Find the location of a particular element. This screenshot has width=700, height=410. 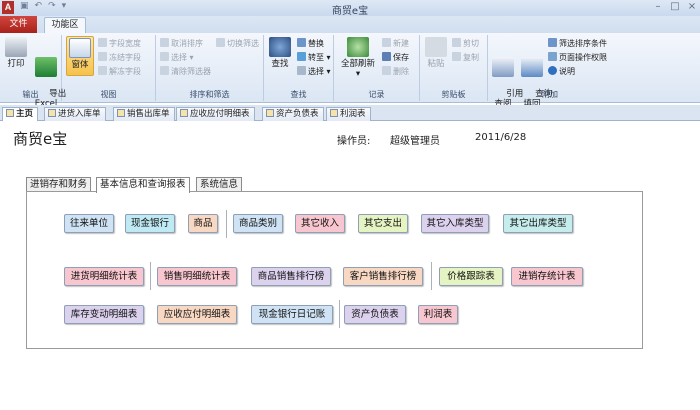

maximize-icon: □ is located at coordinates (675, 7).